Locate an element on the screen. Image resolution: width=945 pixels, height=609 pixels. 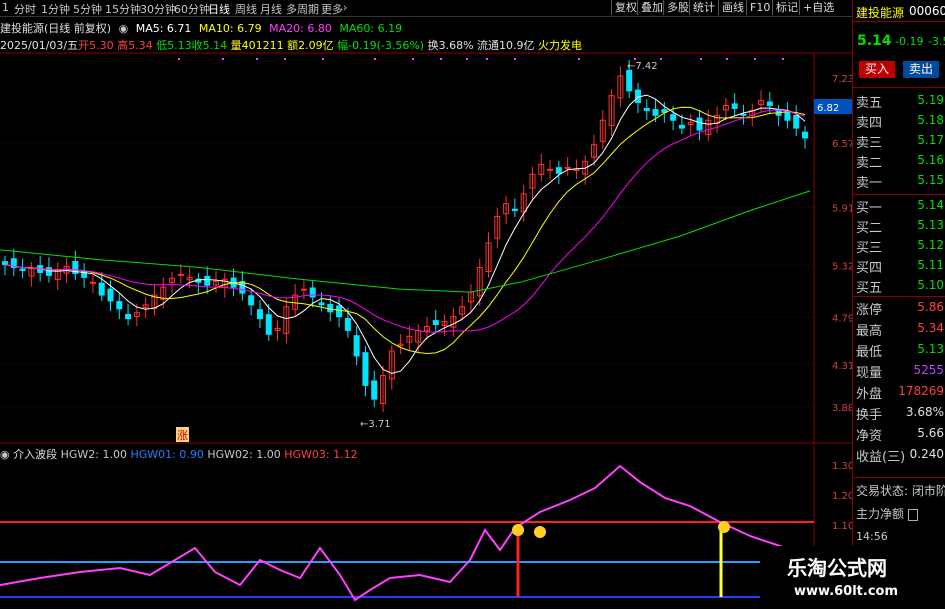
add-favorite-button: +自选 is located at coordinates (818, 7).